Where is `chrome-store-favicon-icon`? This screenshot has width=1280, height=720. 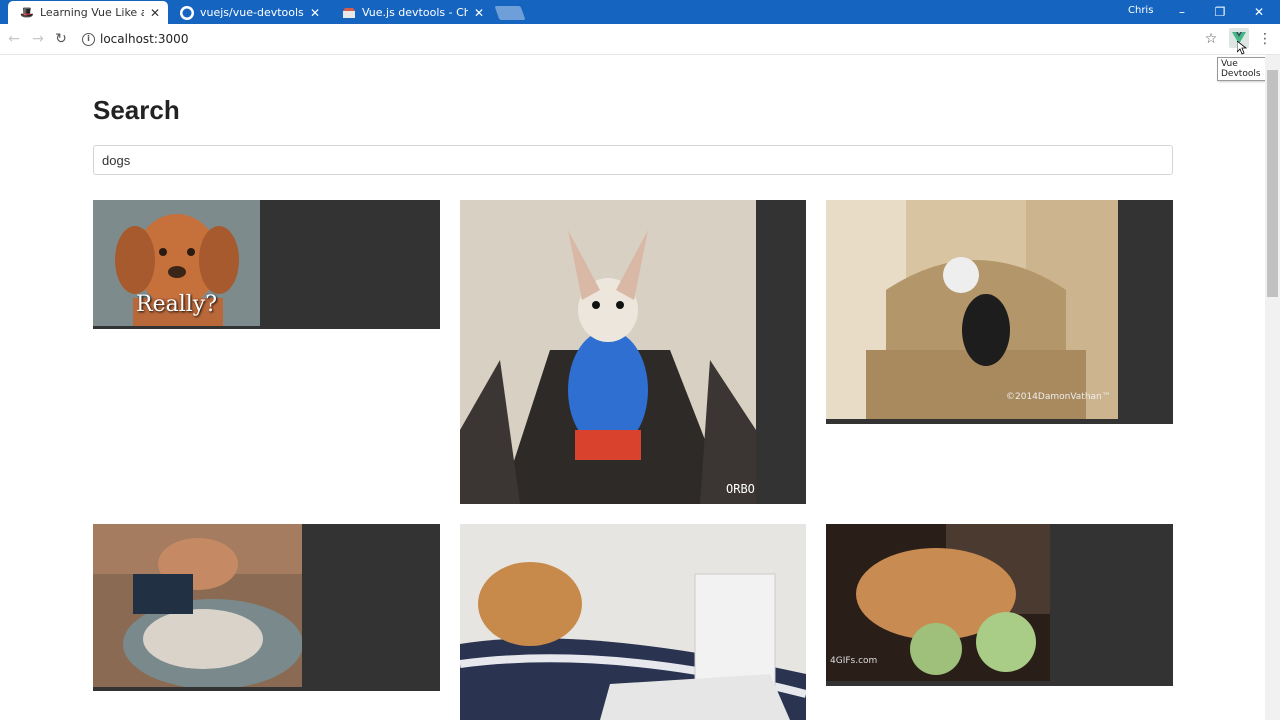 chrome-store-favicon-icon is located at coordinates (349, 13).